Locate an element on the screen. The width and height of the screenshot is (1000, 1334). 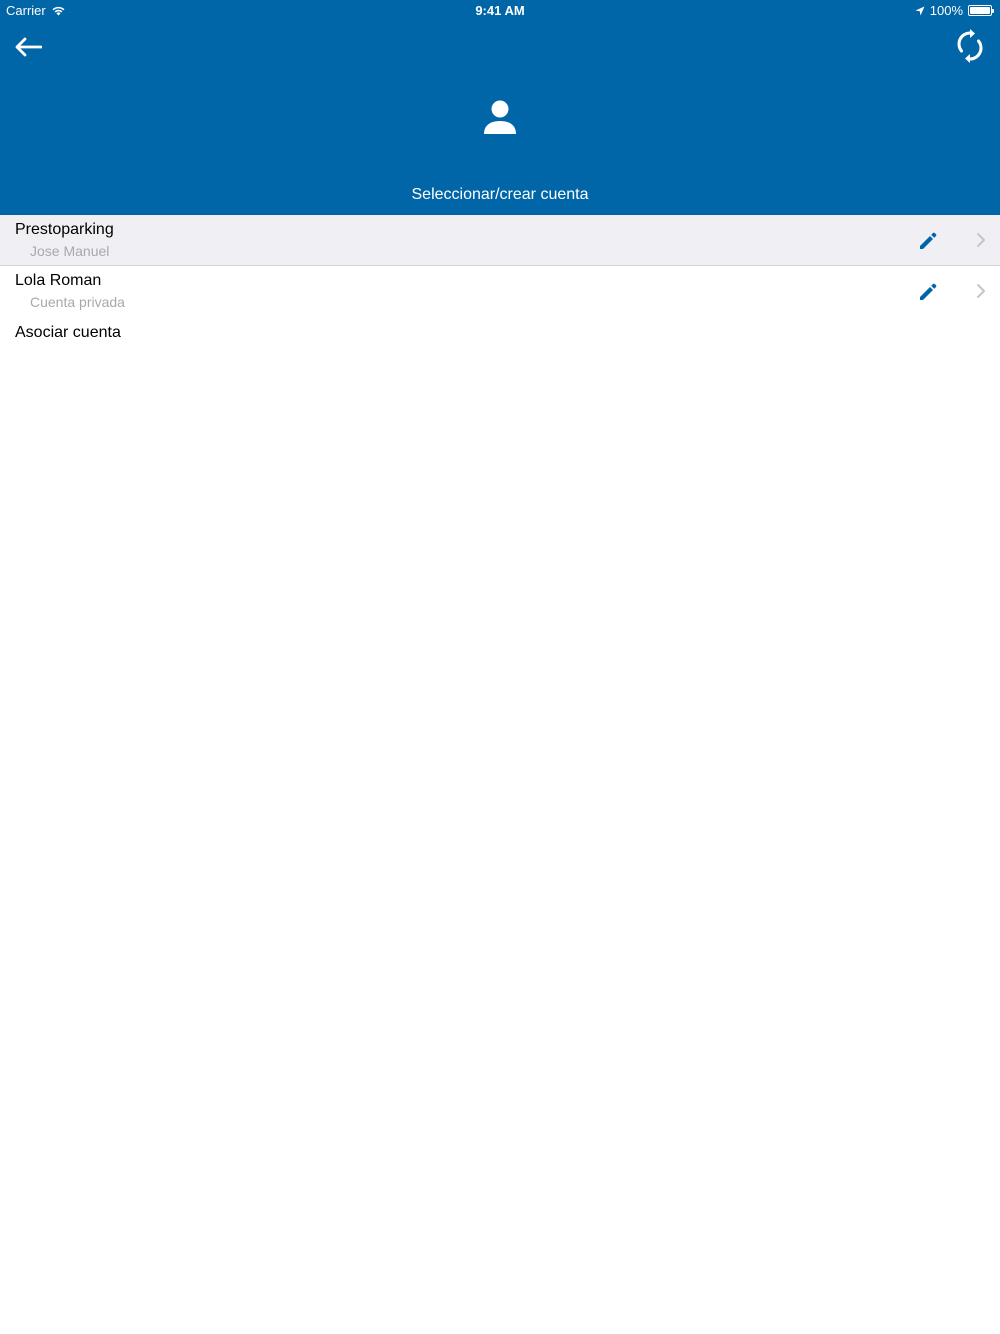
status-bar: Carrier 9:41 AM 100% is located at coordinates (500, 11).